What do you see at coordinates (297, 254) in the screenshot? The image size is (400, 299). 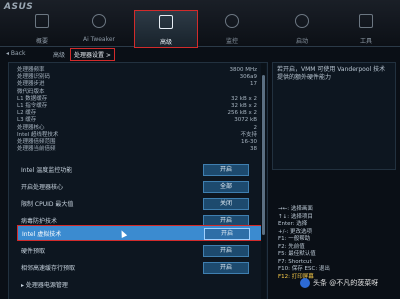 I see `key-hint: F5: 最佳默认值` at bounding box center [297, 254].